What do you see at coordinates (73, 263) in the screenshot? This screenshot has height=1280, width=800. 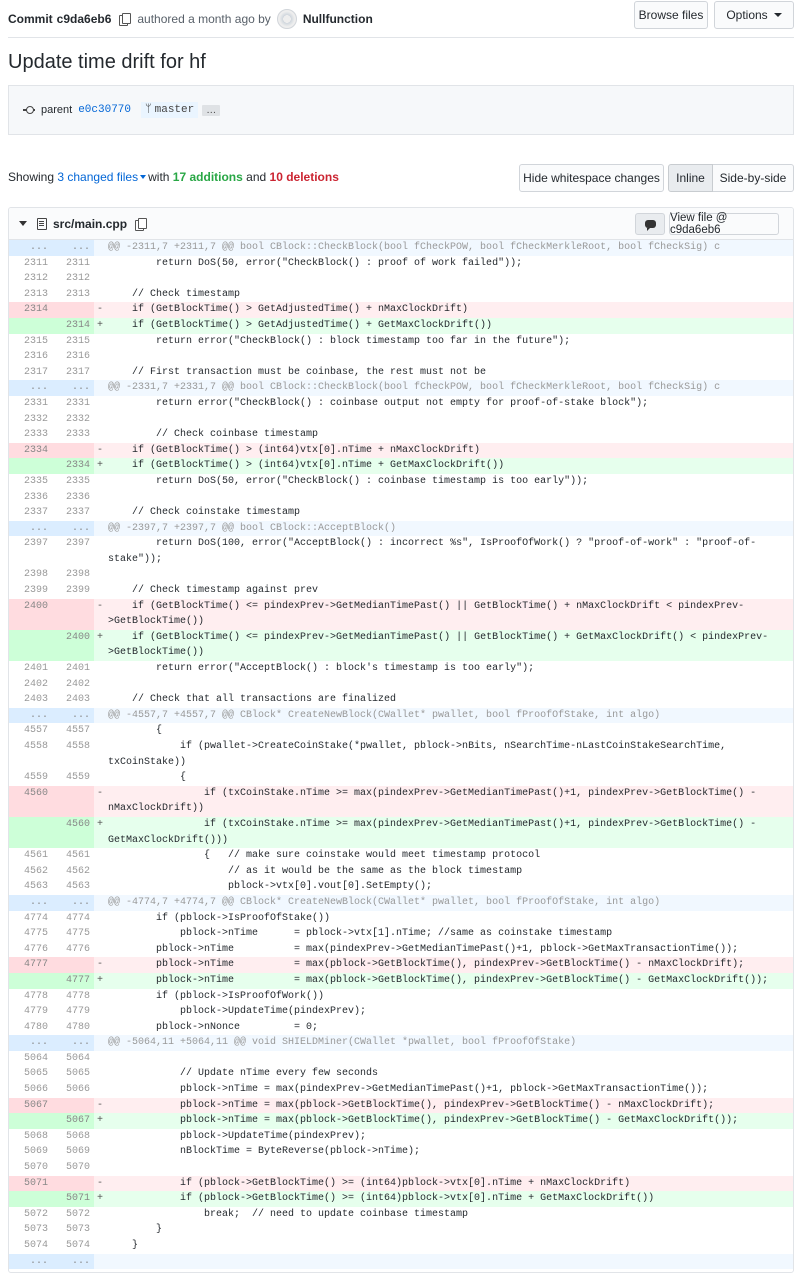 I see `new-line-number: 2311` at bounding box center [73, 263].